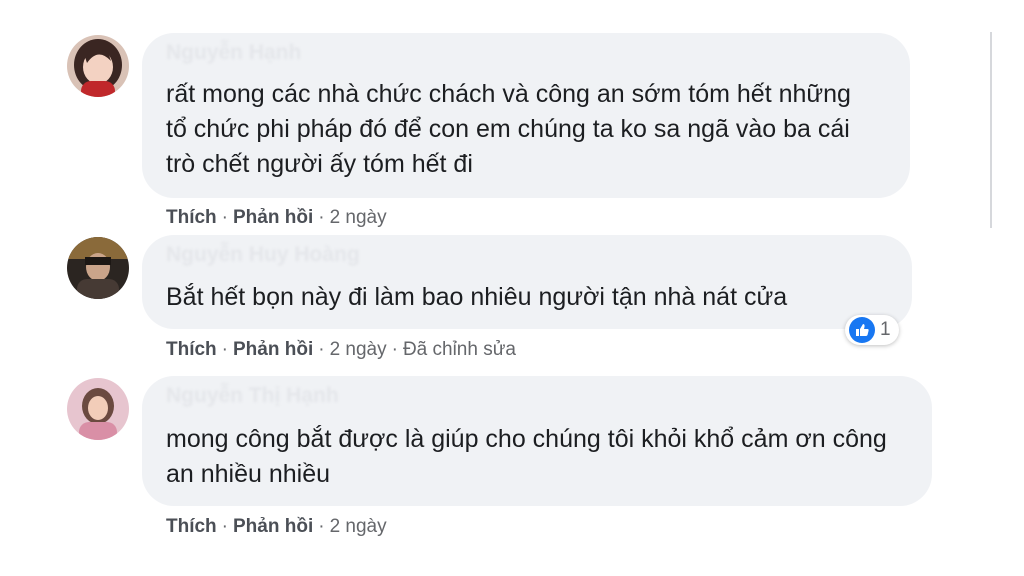 The image size is (1024, 576). I want to click on comment-author: Nguyễn Hạnh, so click(233, 53).